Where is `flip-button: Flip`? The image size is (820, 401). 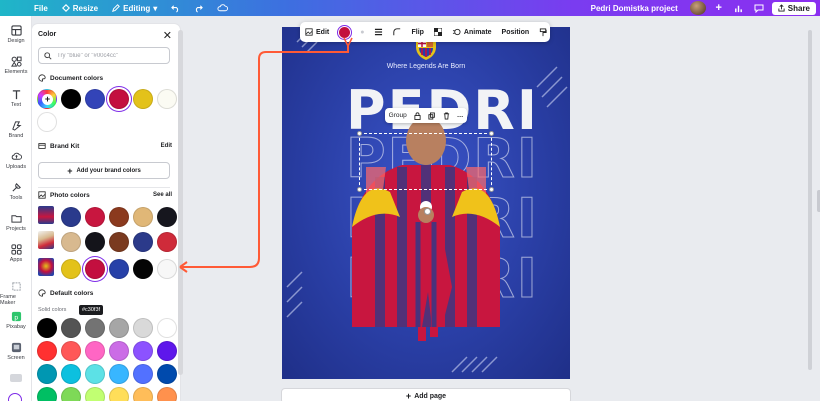 flip-button: Flip is located at coordinates (417, 32).